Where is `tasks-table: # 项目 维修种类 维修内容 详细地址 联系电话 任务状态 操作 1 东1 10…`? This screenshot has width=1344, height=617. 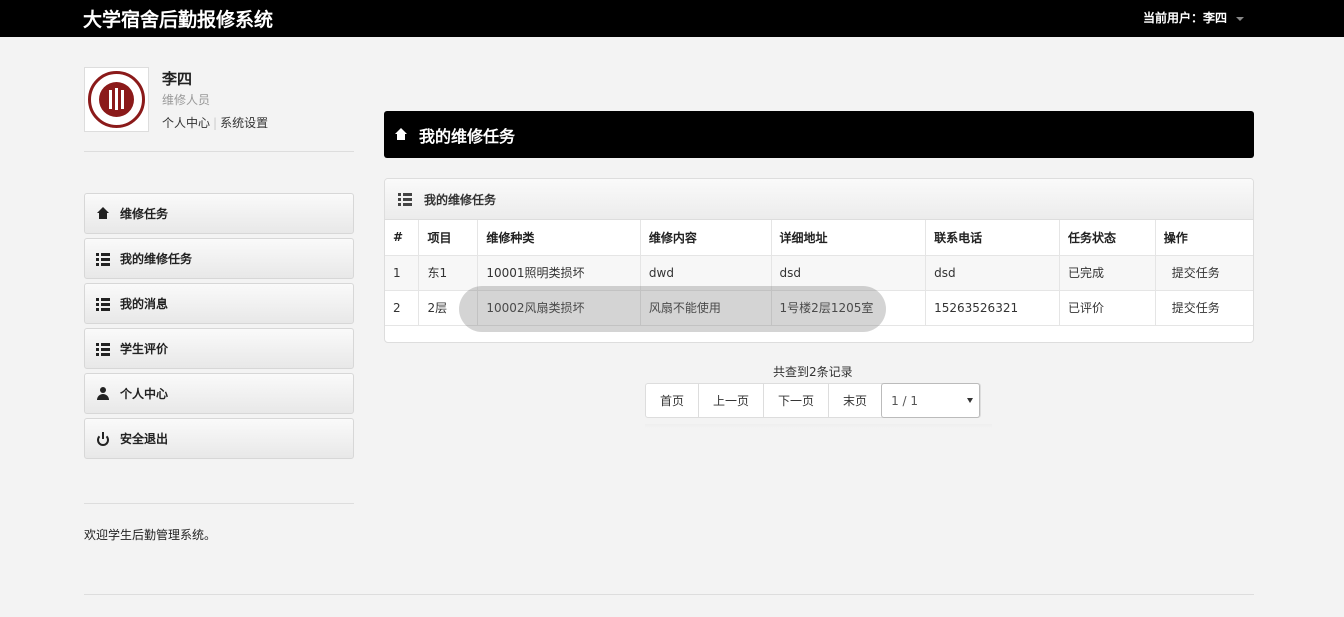 tasks-table: # 项目 维修种类 维修内容 详细地址 联系电话 任务状态 操作 1 东1 10… is located at coordinates (819, 273).